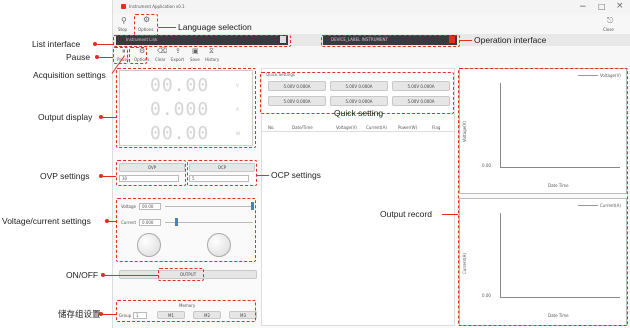 The image size is (630, 328). What do you see at coordinates (103, 275) in the screenshot?
I see `annot-dot-onoff` at bounding box center [103, 275].